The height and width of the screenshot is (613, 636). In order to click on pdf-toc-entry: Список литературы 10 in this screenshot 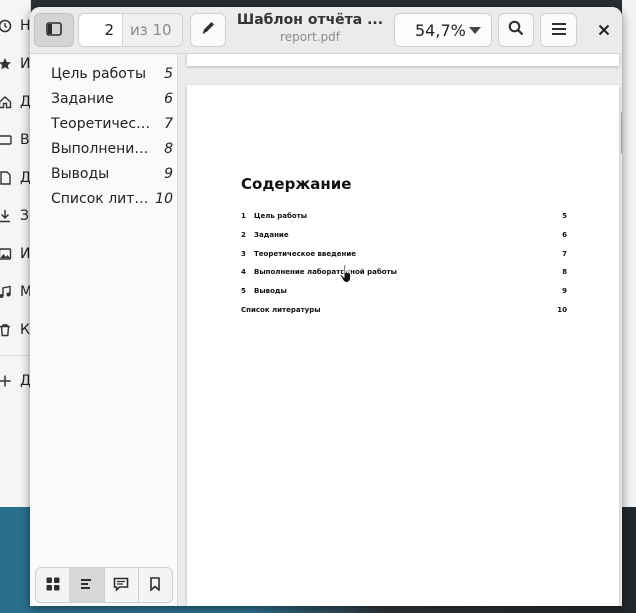, I will do `click(404, 313)`.